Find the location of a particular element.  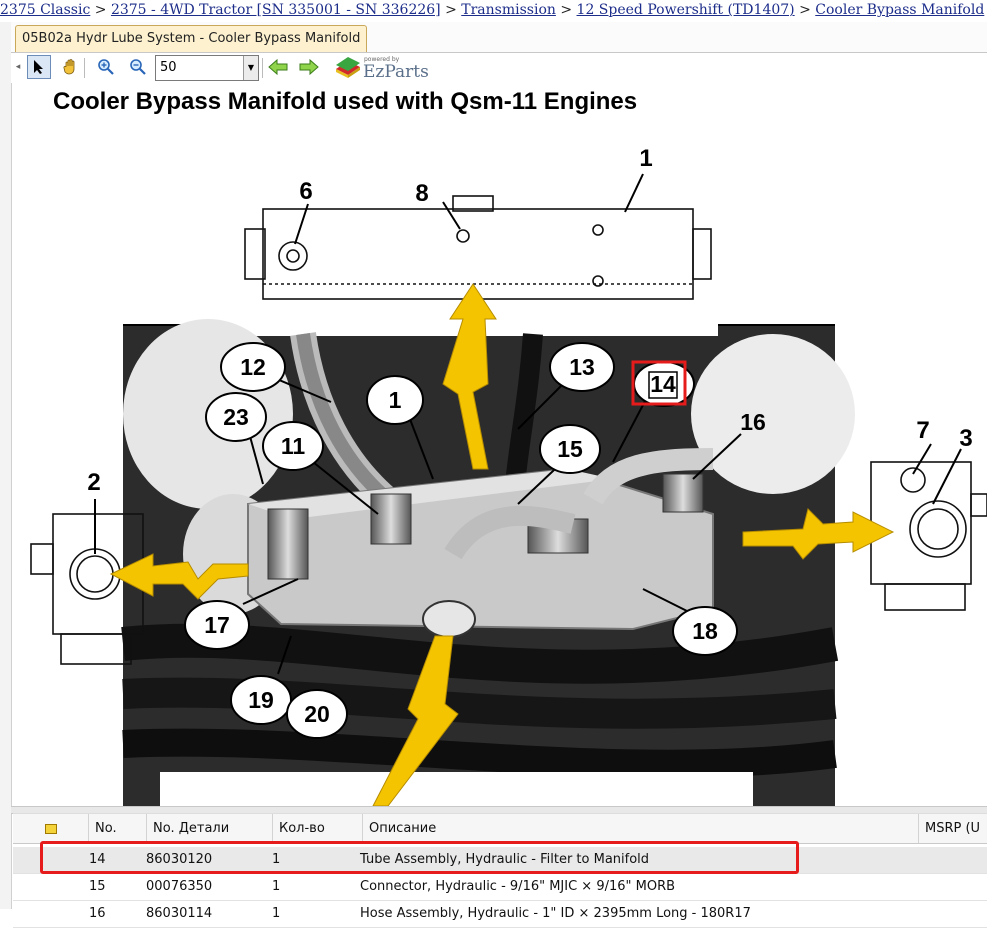

back-arrow-icon is located at coordinates (278, 67).